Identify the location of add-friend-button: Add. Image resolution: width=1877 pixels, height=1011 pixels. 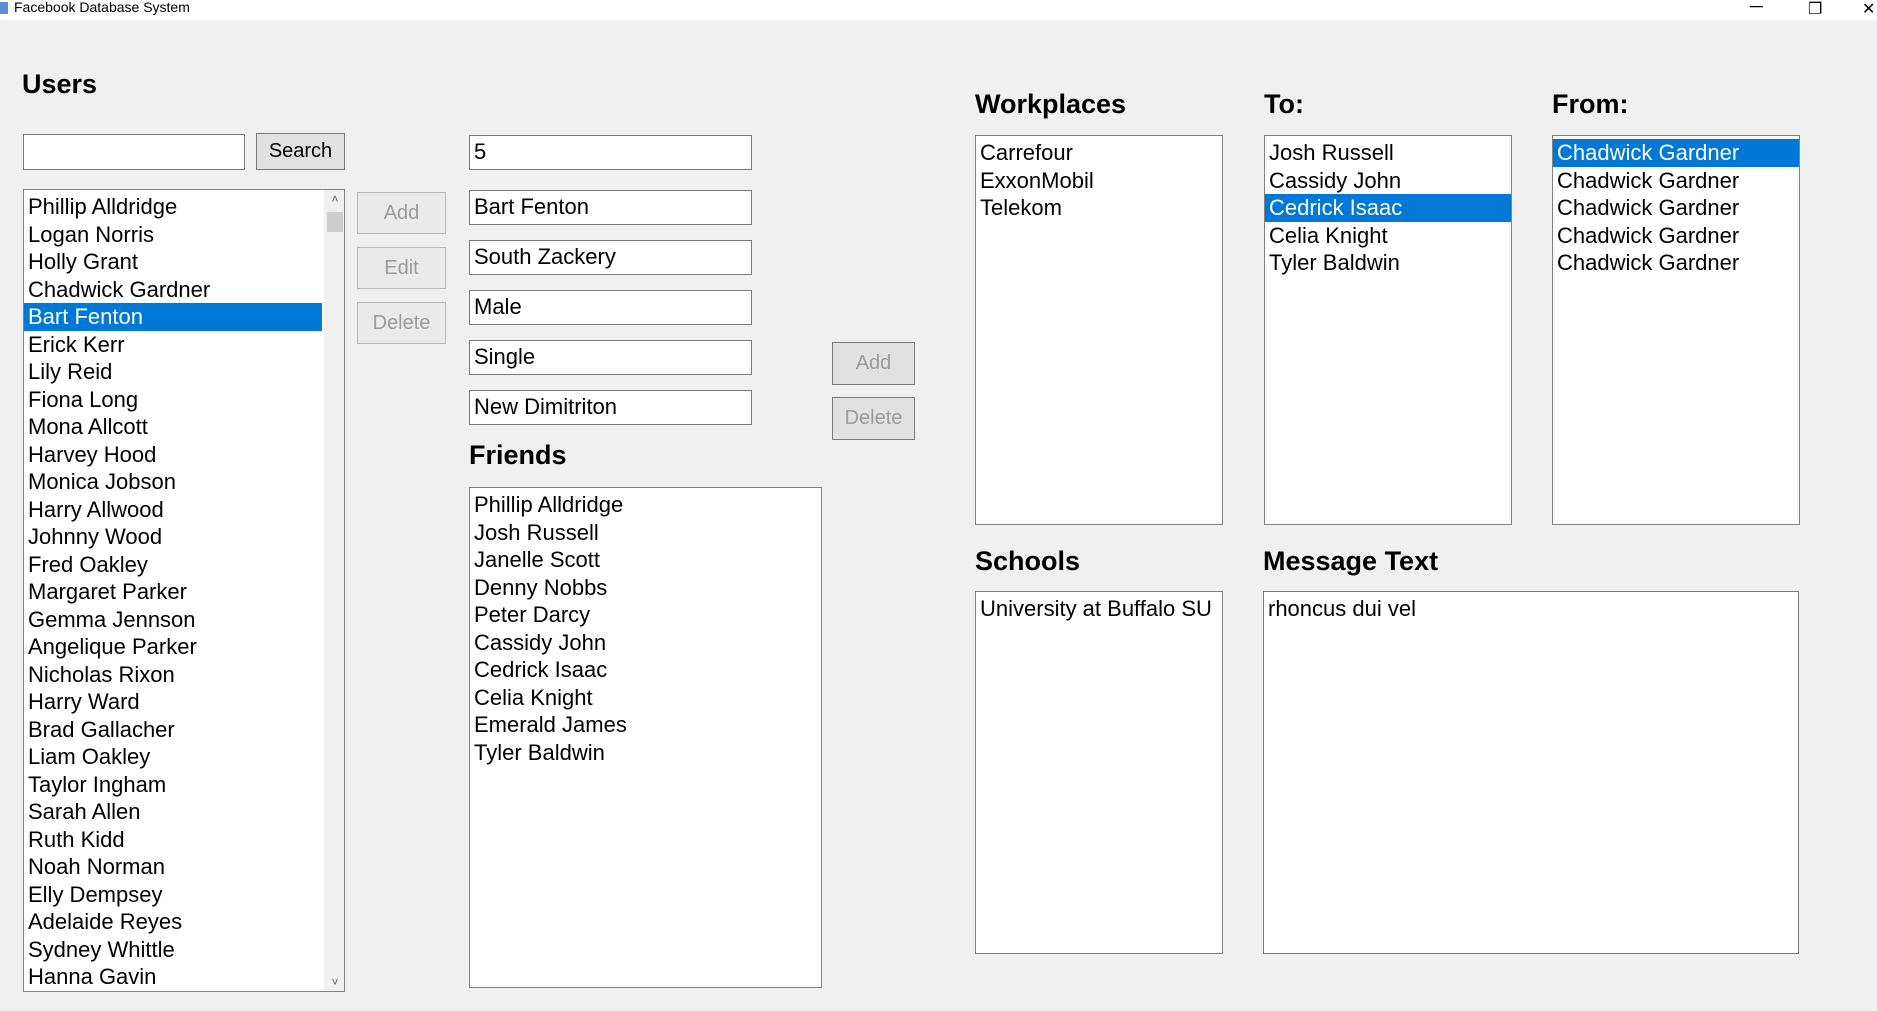
(873, 363).